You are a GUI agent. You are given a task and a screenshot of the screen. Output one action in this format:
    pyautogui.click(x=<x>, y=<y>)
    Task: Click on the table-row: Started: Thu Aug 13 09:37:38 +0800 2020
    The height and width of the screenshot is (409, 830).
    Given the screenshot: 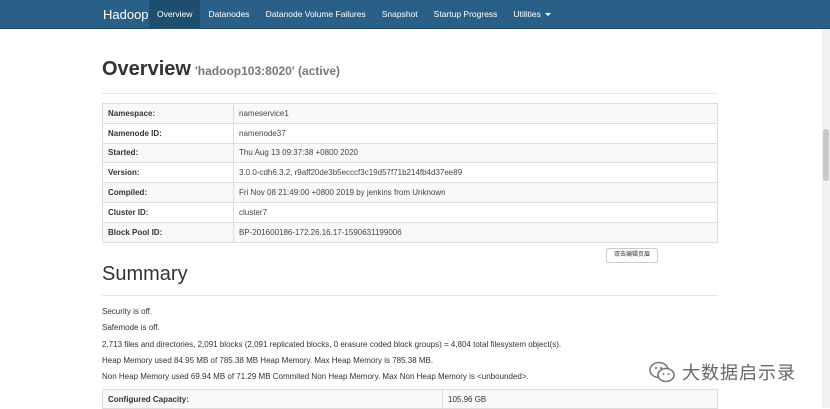 What is the action you would take?
    pyautogui.click(x=410, y=153)
    